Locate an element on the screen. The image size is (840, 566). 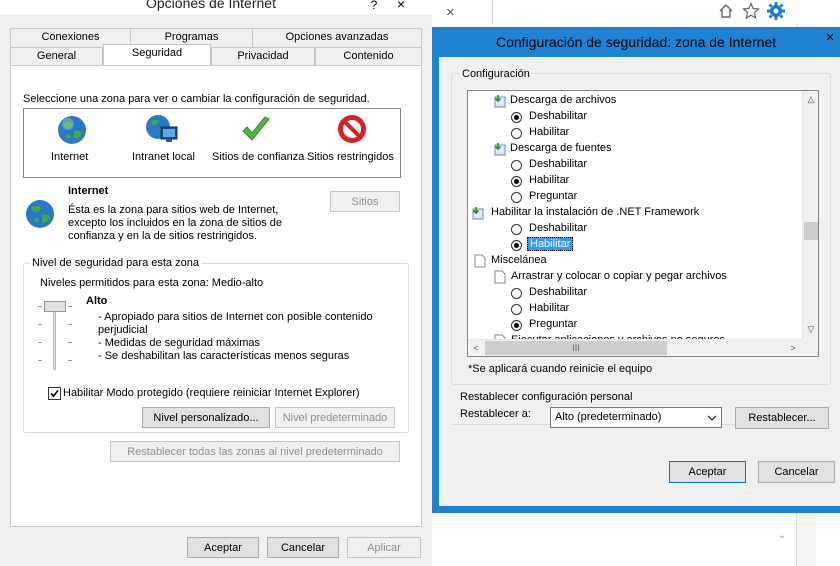
sites-button: Sitios is located at coordinates (365, 201).